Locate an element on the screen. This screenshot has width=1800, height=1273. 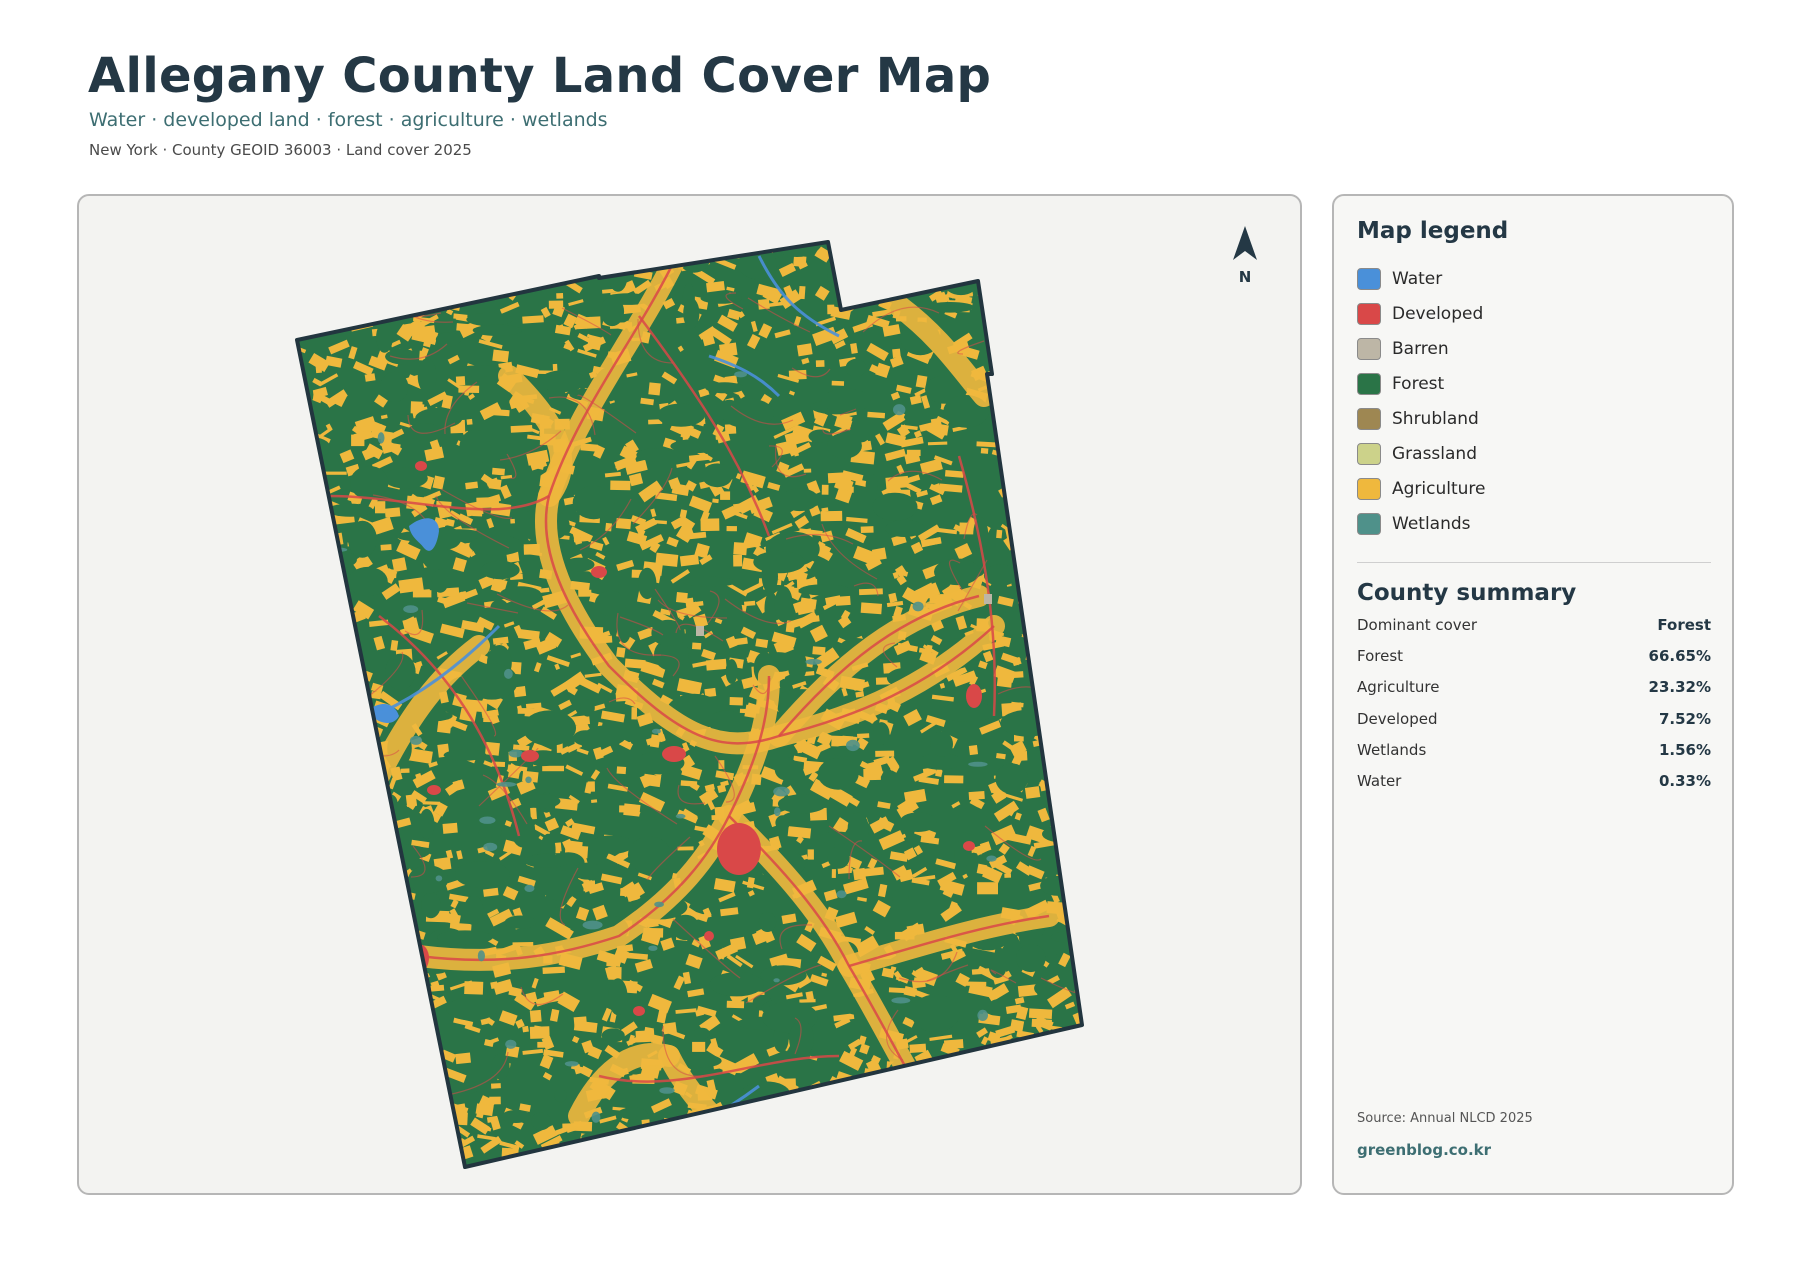
summary-row: Forest 66.65% is located at coordinates (1534, 655).